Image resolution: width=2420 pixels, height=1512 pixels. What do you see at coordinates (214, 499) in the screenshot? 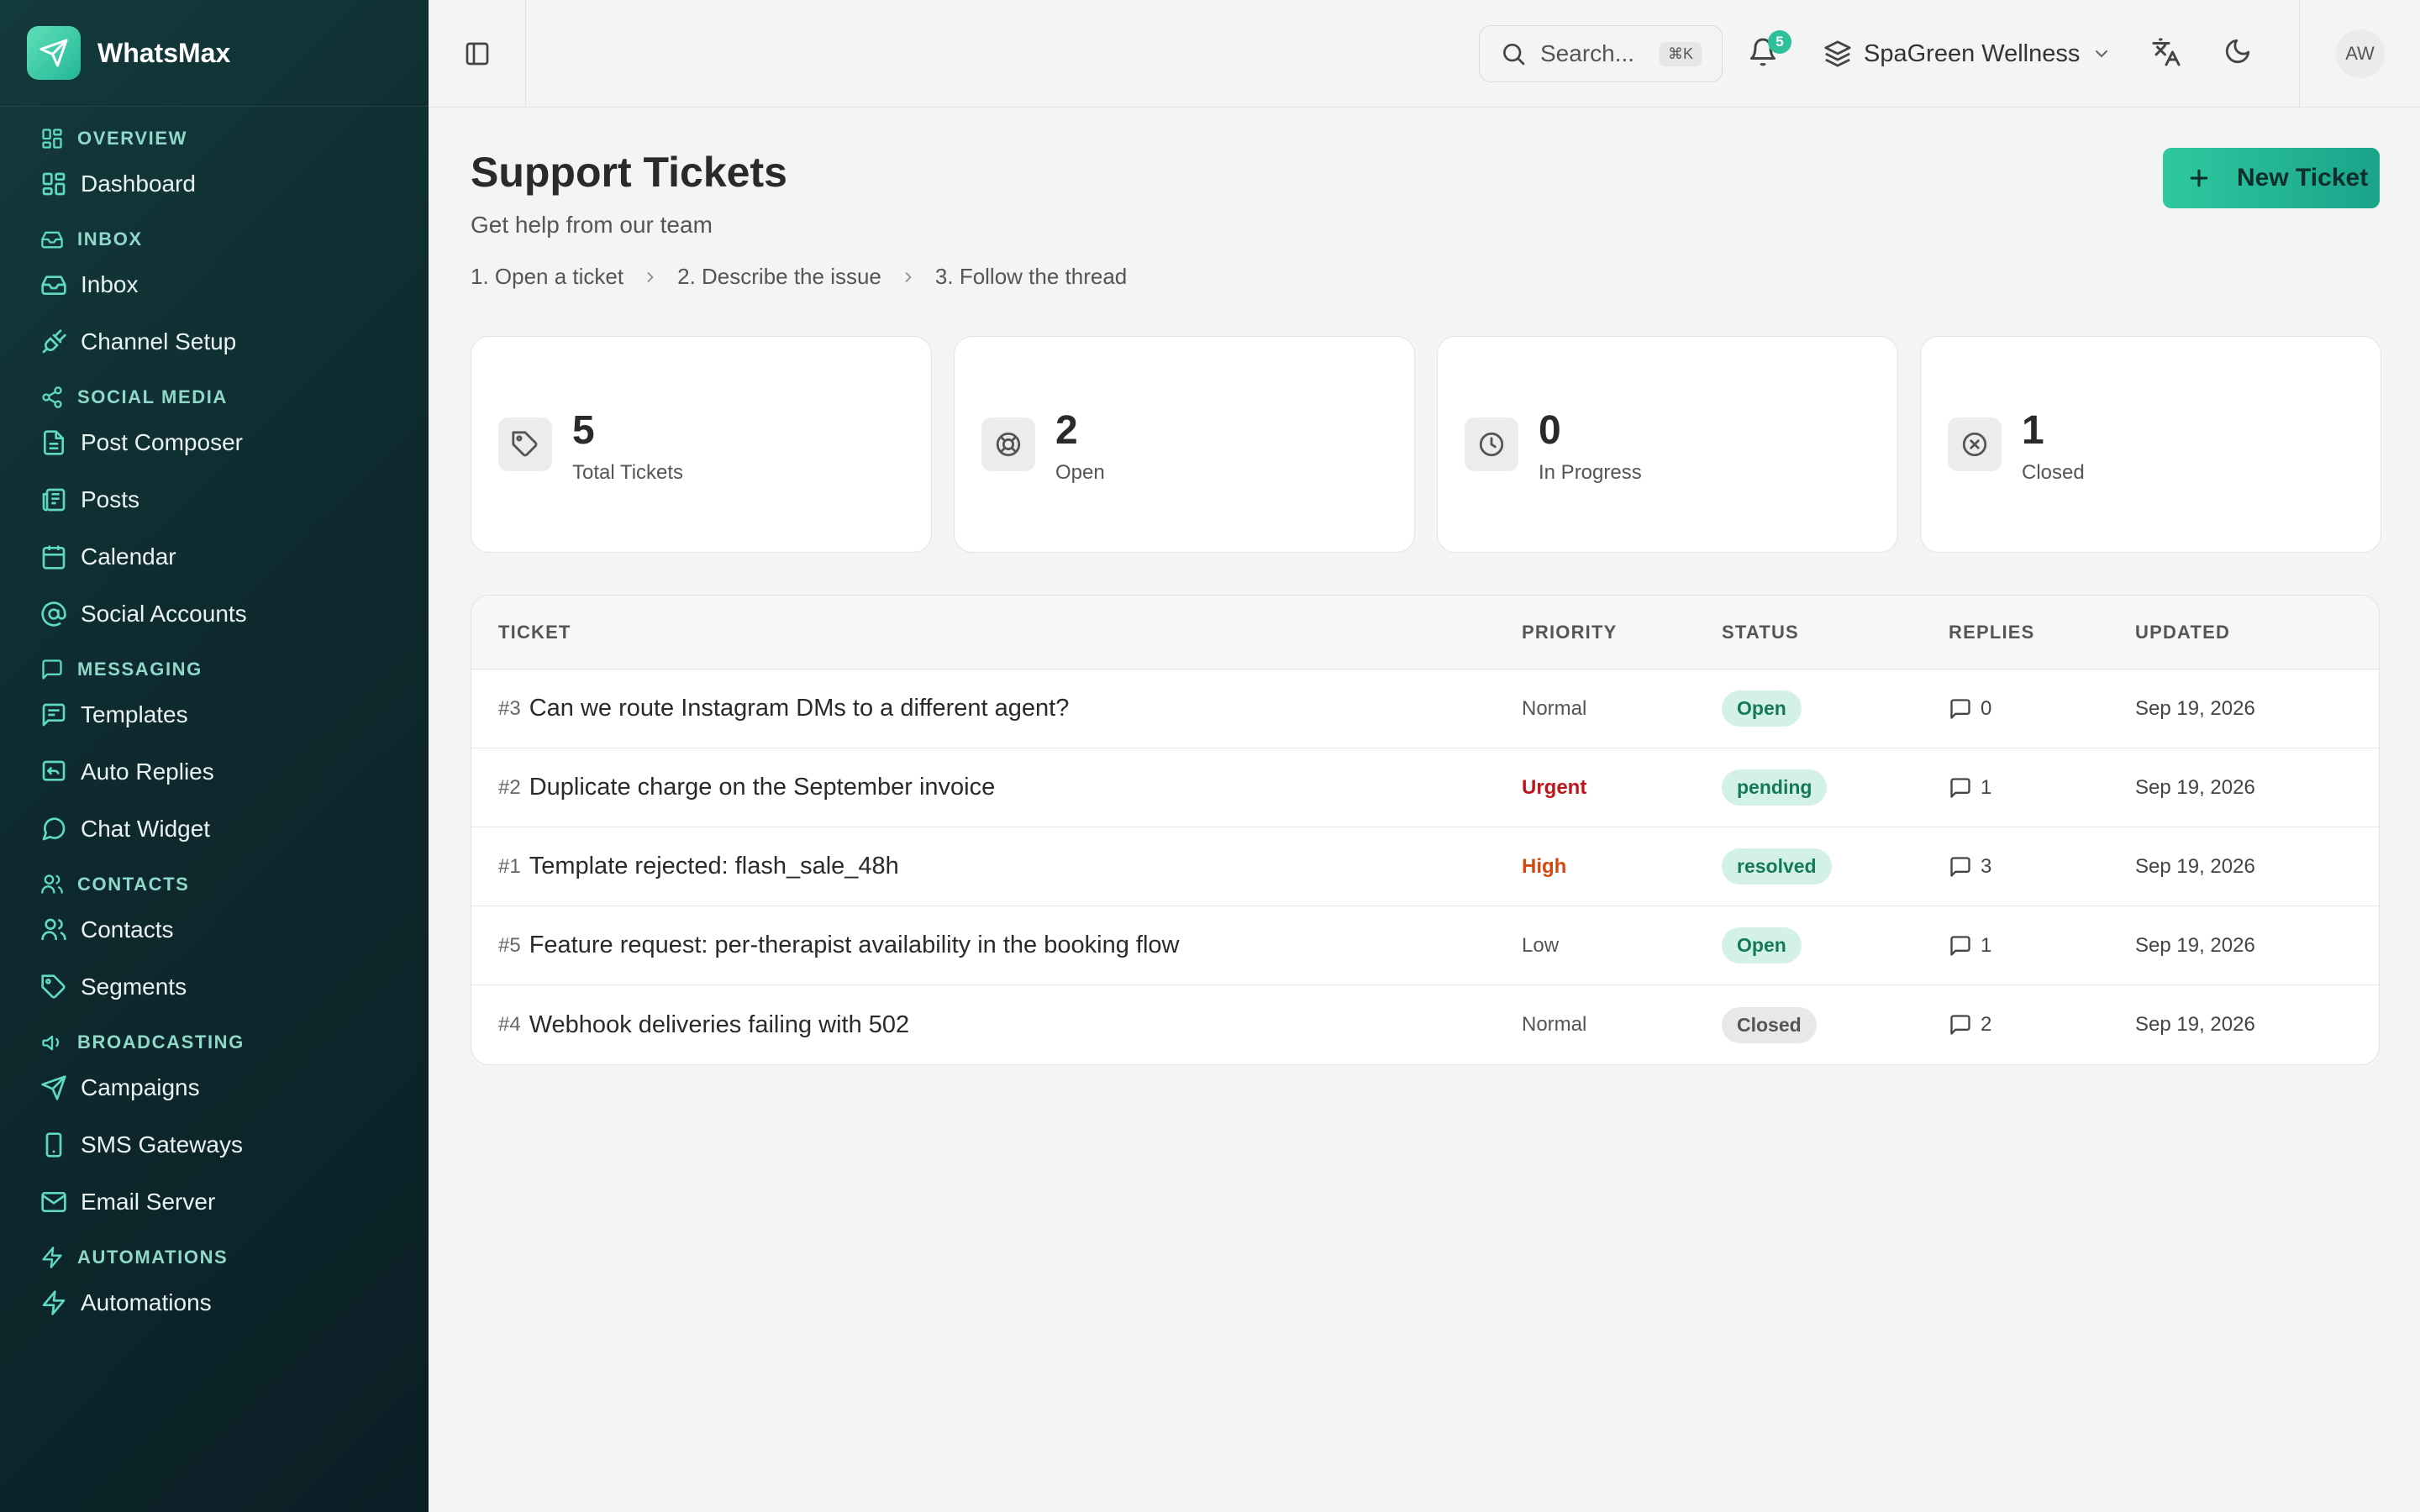
I see `sidebar-item-posts: Posts` at bounding box center [214, 499].